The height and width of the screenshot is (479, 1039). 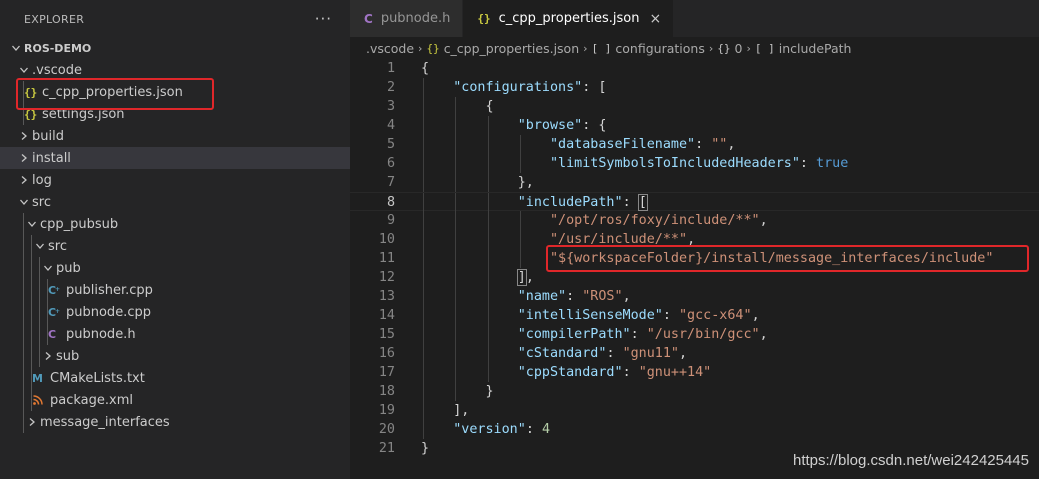 I want to click on tree-file-package-xml: package.xml, so click(x=175, y=400).